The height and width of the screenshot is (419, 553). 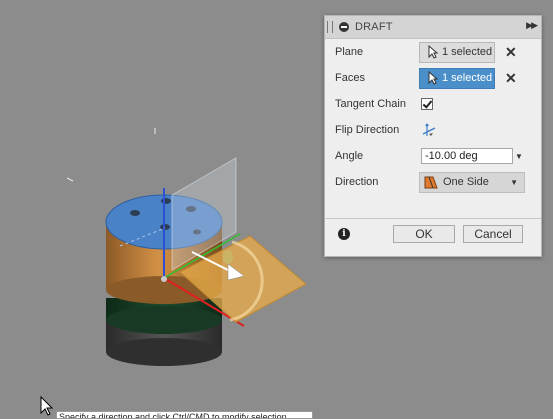 I want to click on tangent-chain-checkbox, so click(x=427, y=104).